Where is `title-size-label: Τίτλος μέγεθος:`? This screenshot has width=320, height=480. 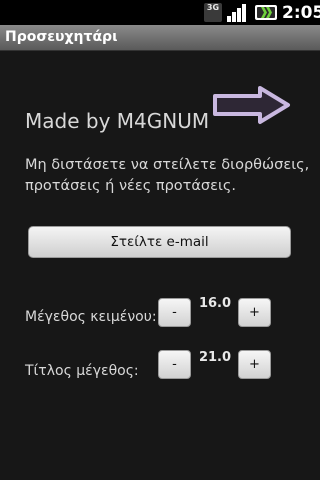
title-size-label: Τίτλος μέγεθος: is located at coordinates (82, 371).